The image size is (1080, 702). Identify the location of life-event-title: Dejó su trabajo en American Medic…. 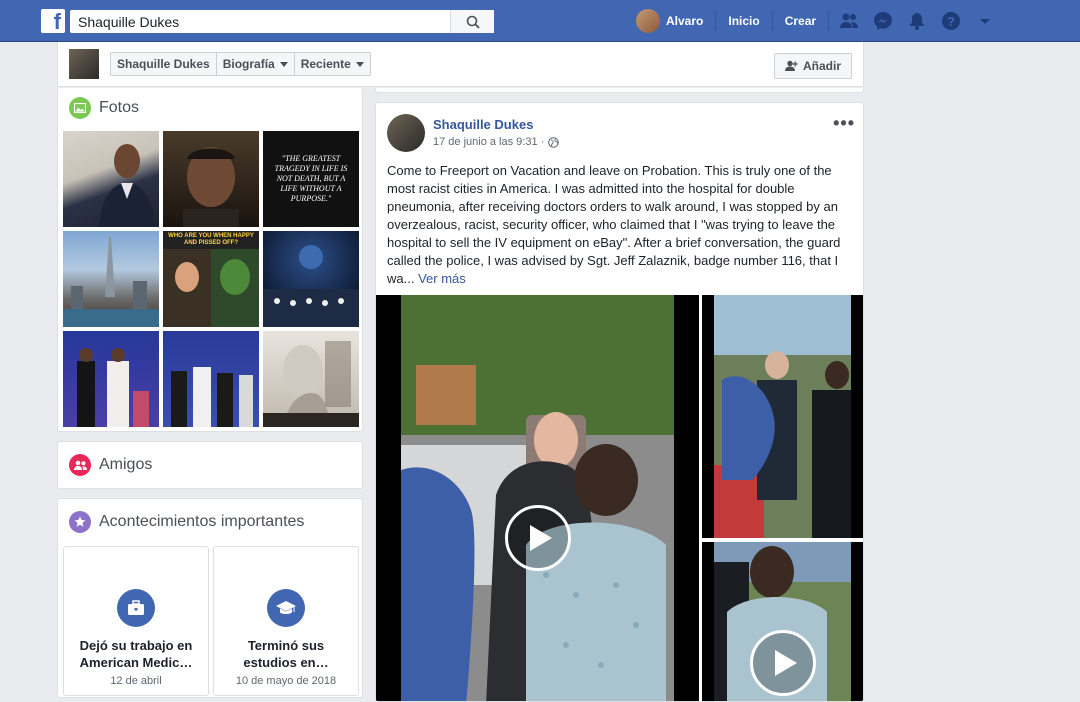
(136, 654).